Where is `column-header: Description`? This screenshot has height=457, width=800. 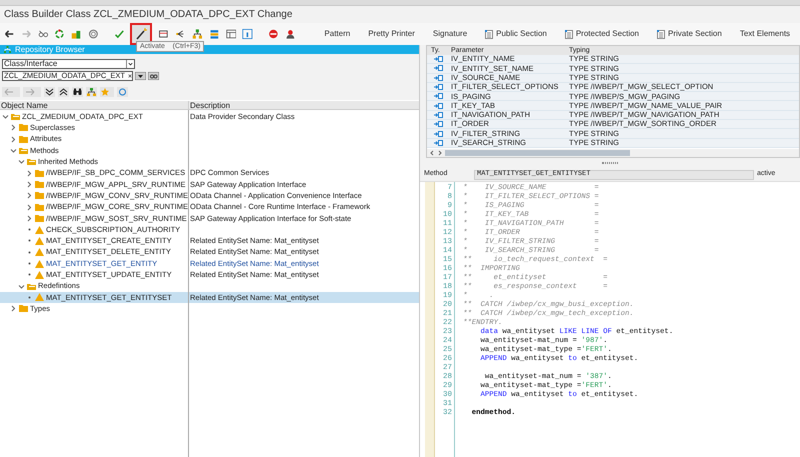
column-header: Description is located at coordinates (210, 105).